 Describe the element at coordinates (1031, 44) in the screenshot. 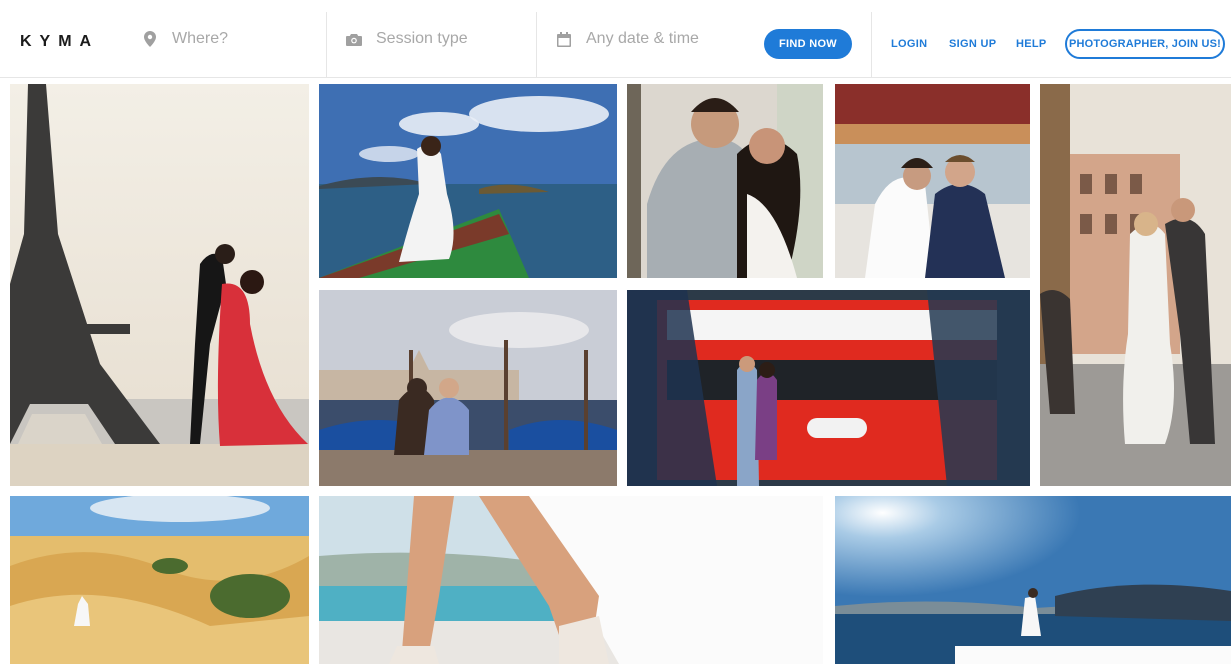

I see `help-link: HELP` at that location.